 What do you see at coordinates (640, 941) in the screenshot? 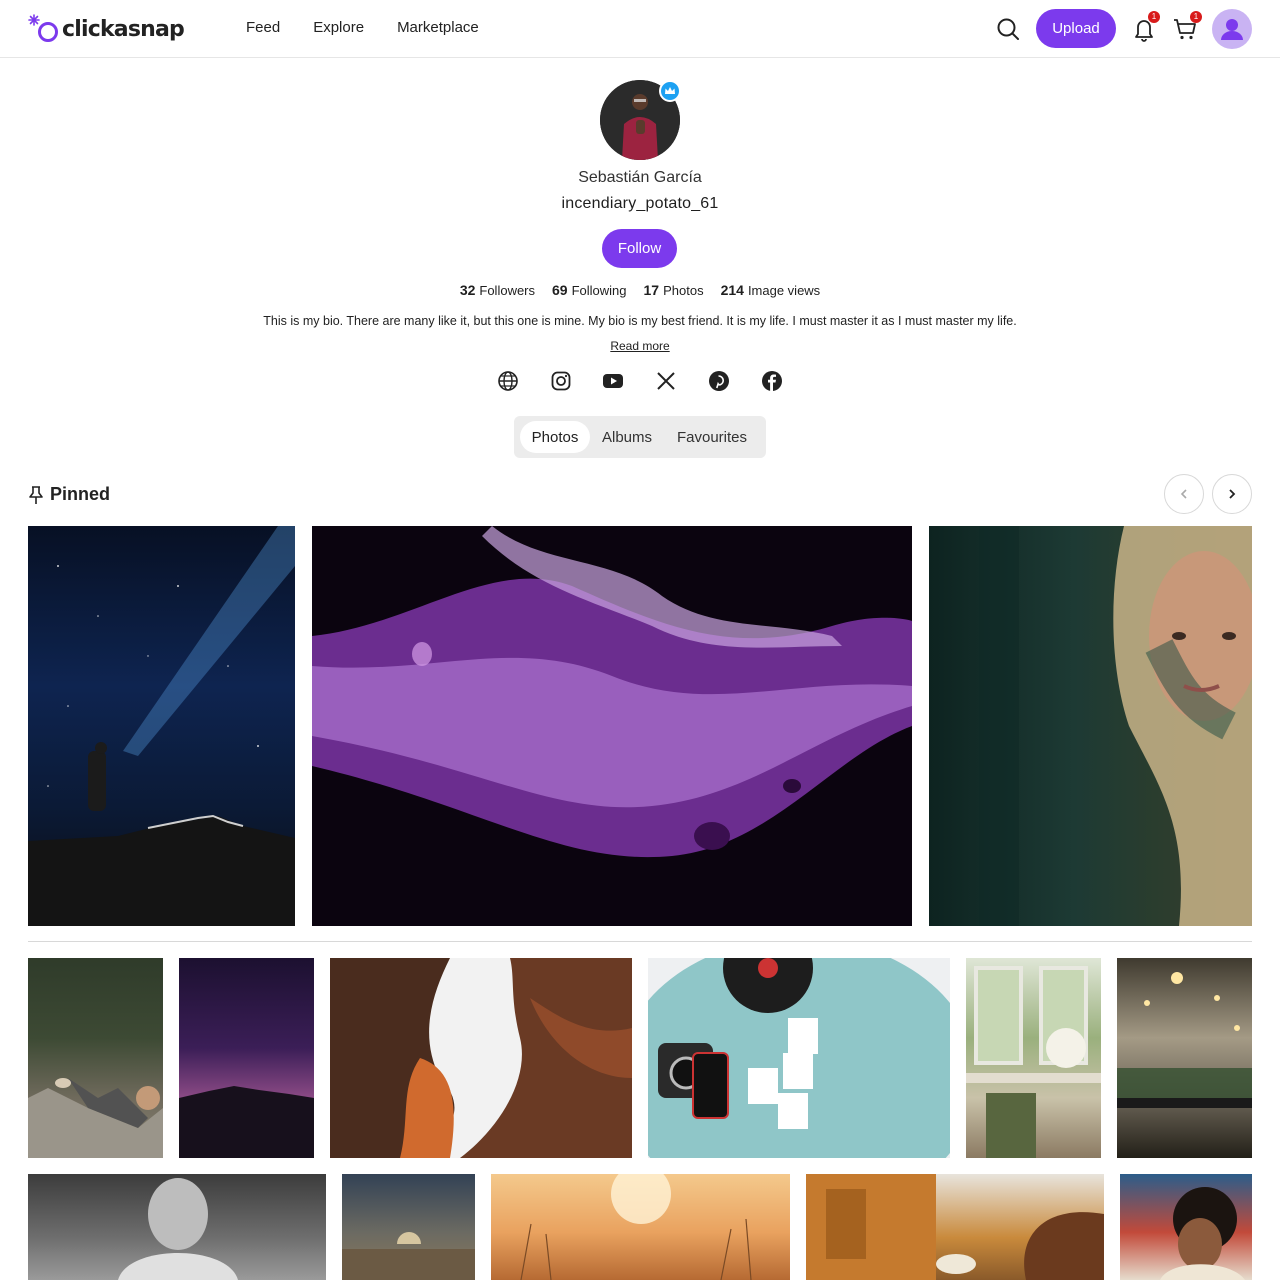
I see `section-divider` at bounding box center [640, 941].